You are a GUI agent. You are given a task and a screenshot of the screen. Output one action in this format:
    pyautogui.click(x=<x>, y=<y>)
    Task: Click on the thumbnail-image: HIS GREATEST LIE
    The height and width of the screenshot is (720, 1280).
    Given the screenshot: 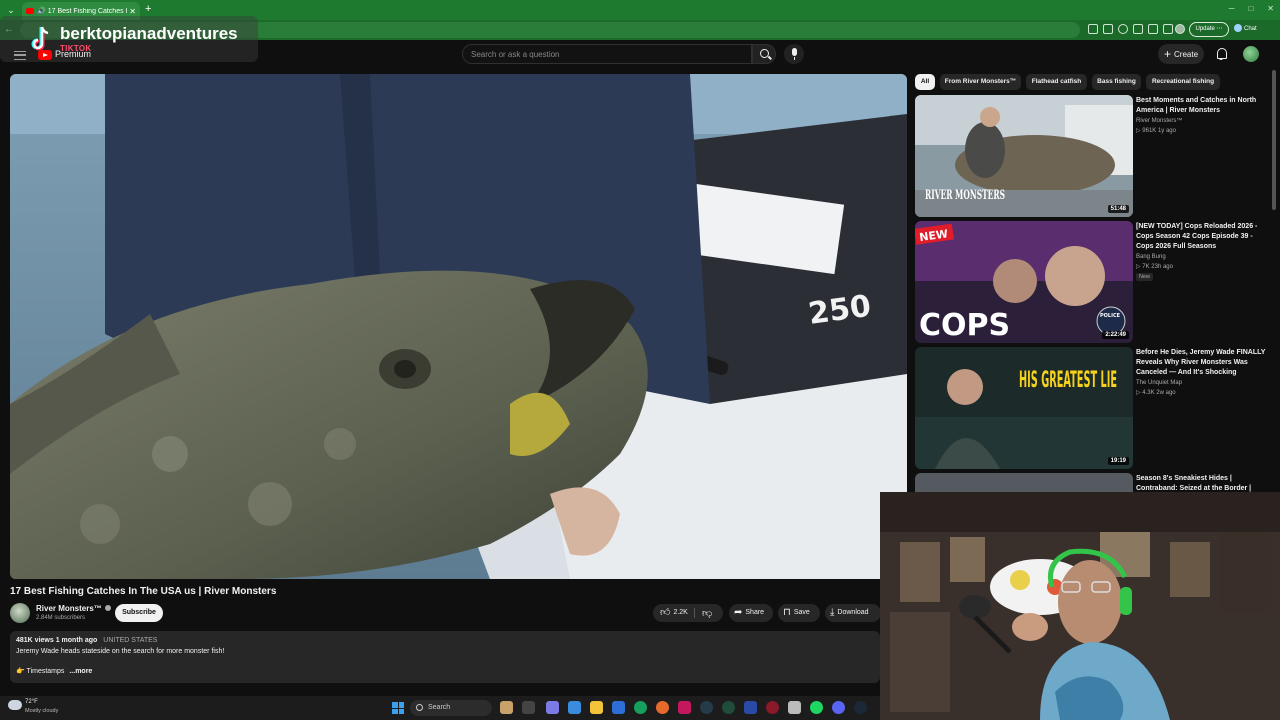 What is the action you would take?
    pyautogui.click(x=1024, y=408)
    